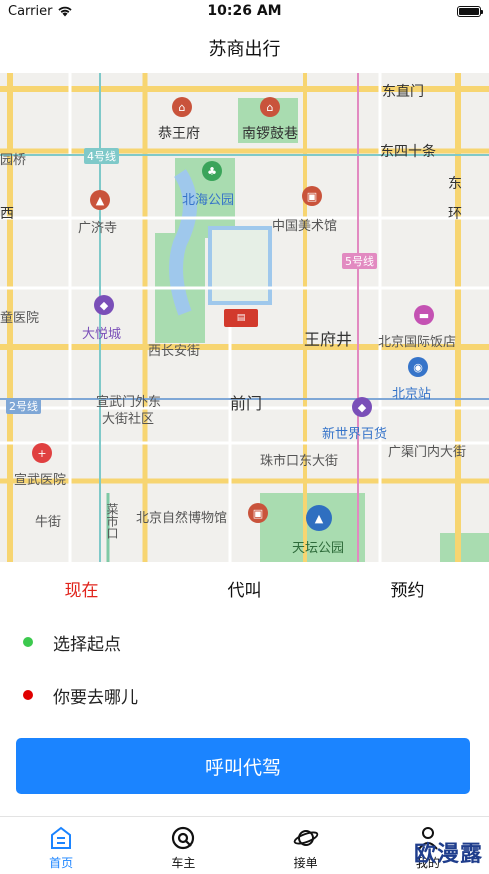  What do you see at coordinates (448, 854) in the screenshot?
I see `watermark: 欧漫露` at bounding box center [448, 854].